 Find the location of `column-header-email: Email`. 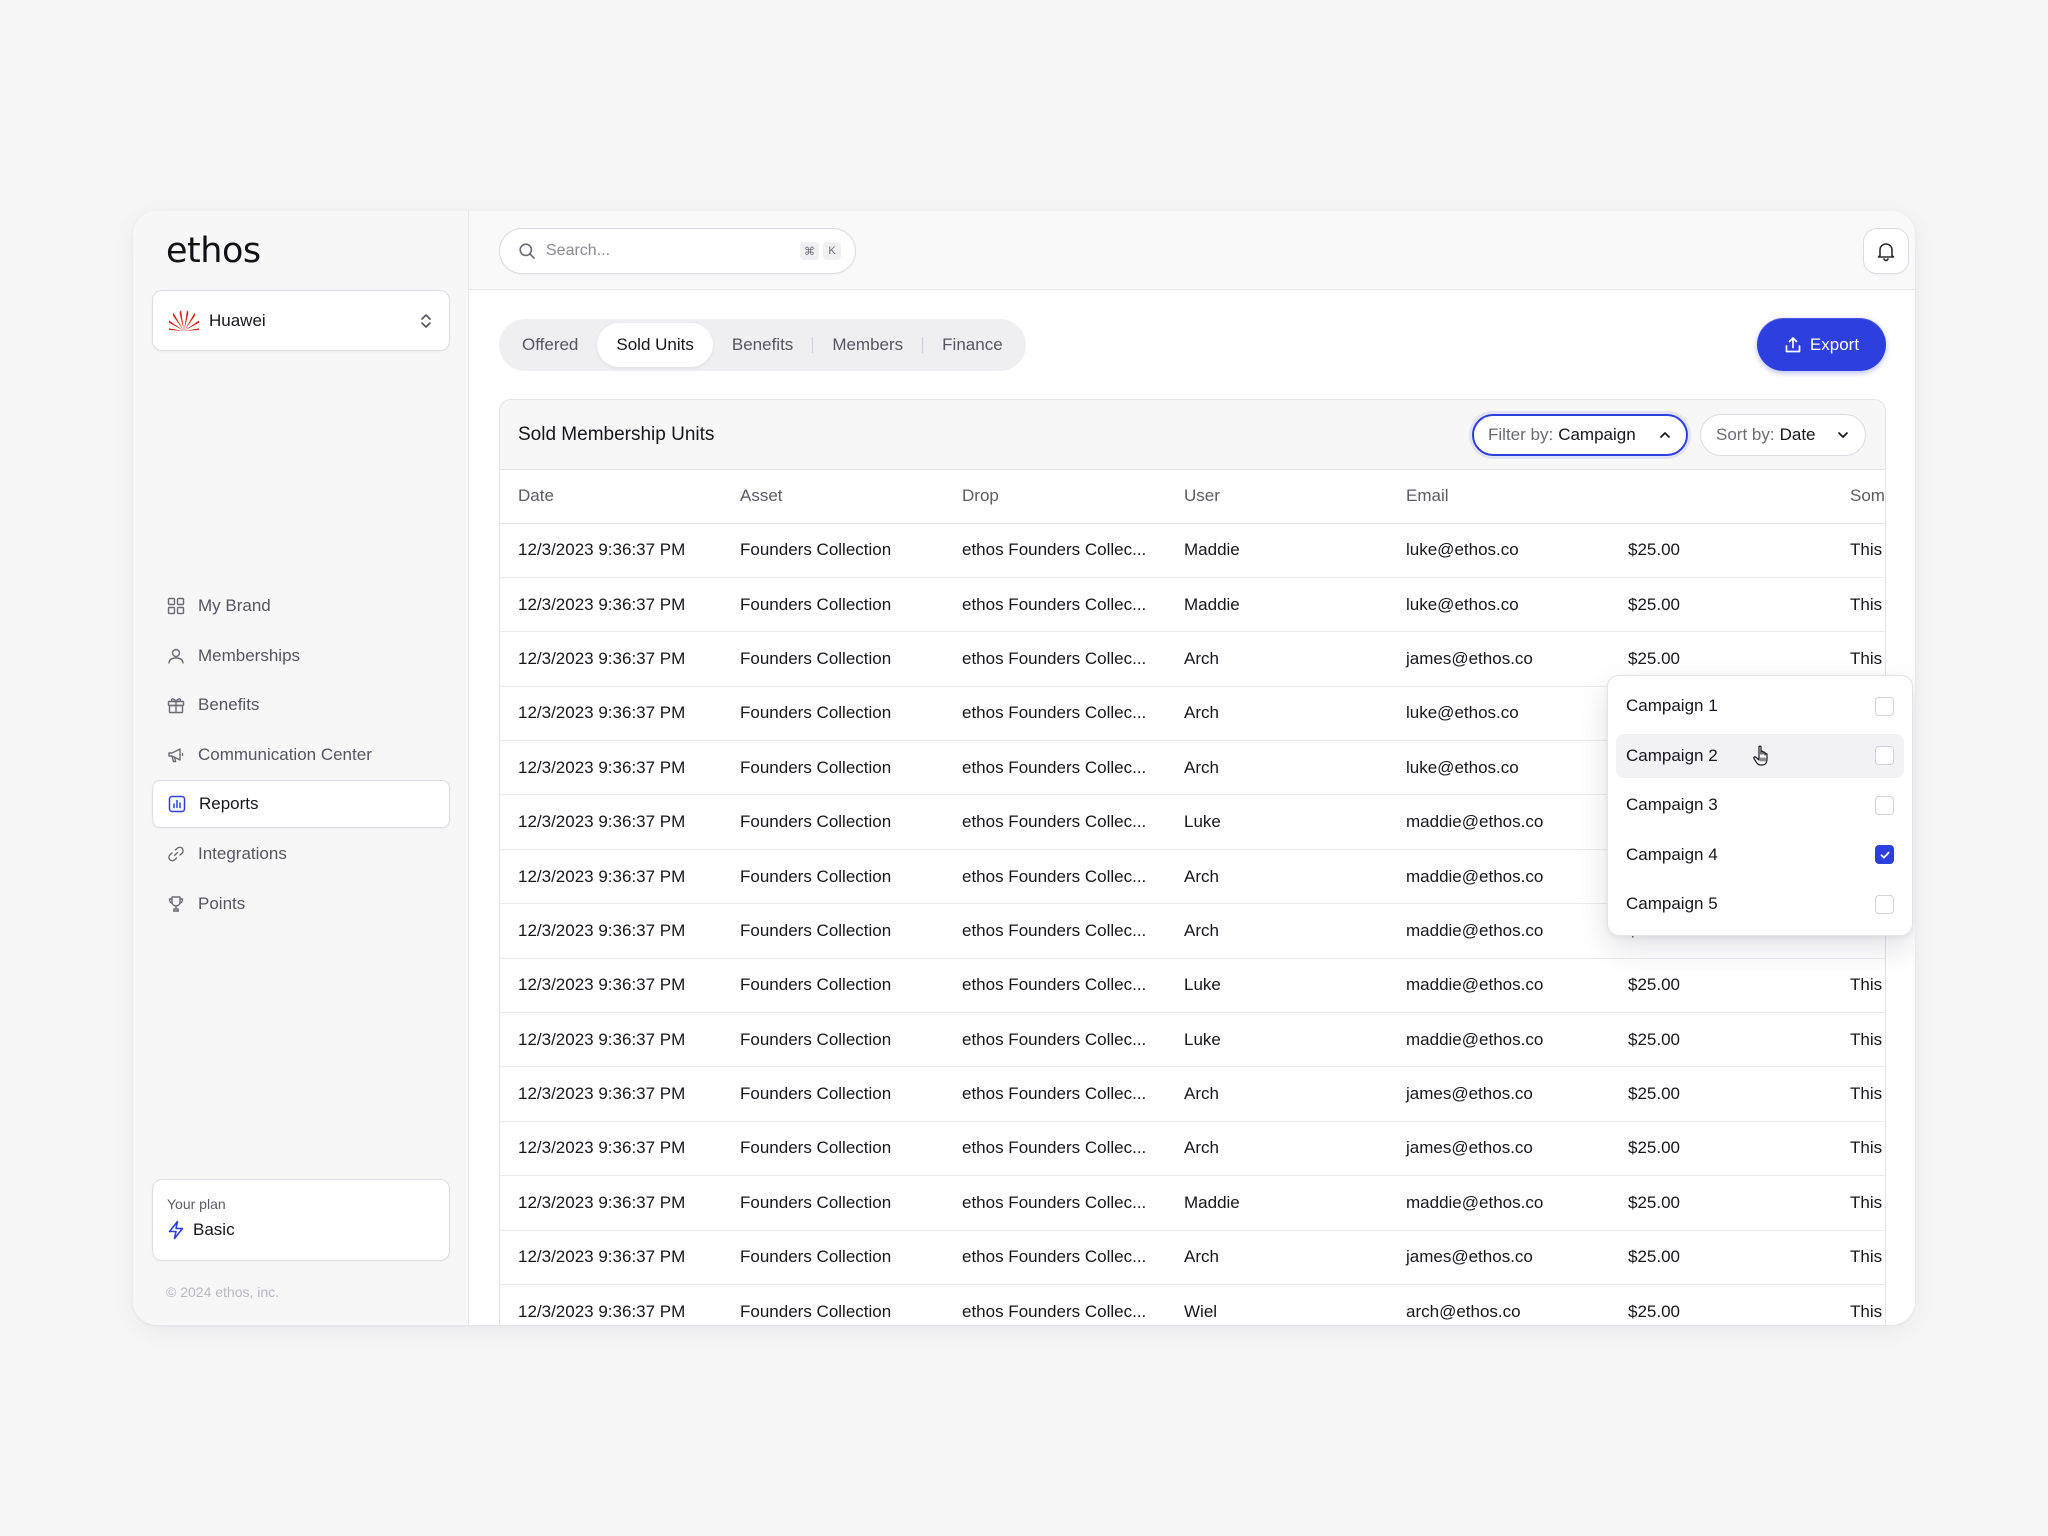

column-header-email: Email is located at coordinates (1499, 497).